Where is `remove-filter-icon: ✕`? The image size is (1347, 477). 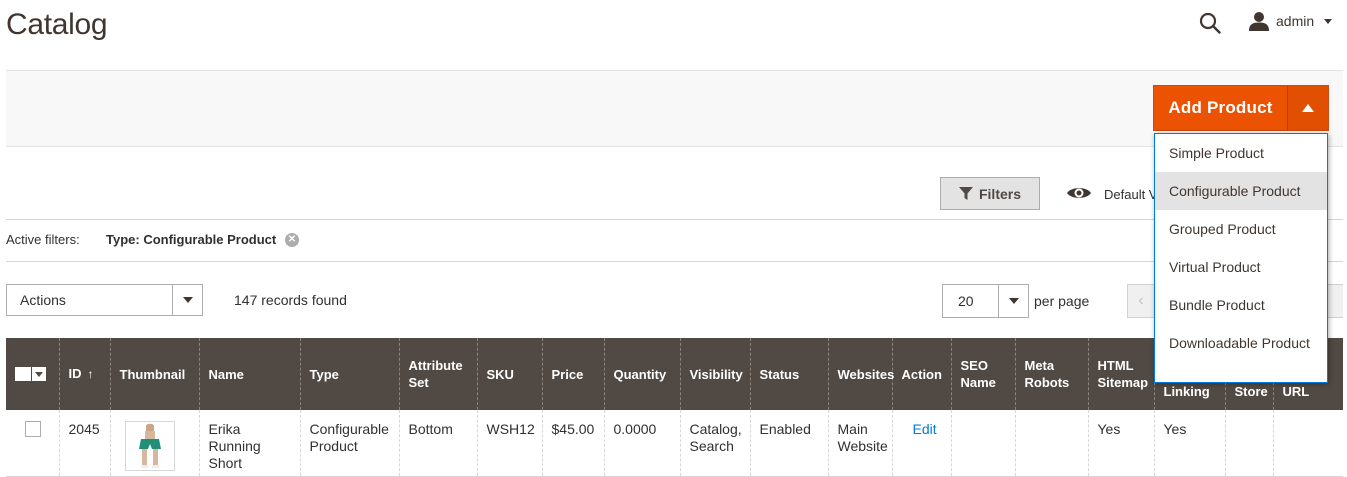
remove-filter-icon: ✕ is located at coordinates (292, 240).